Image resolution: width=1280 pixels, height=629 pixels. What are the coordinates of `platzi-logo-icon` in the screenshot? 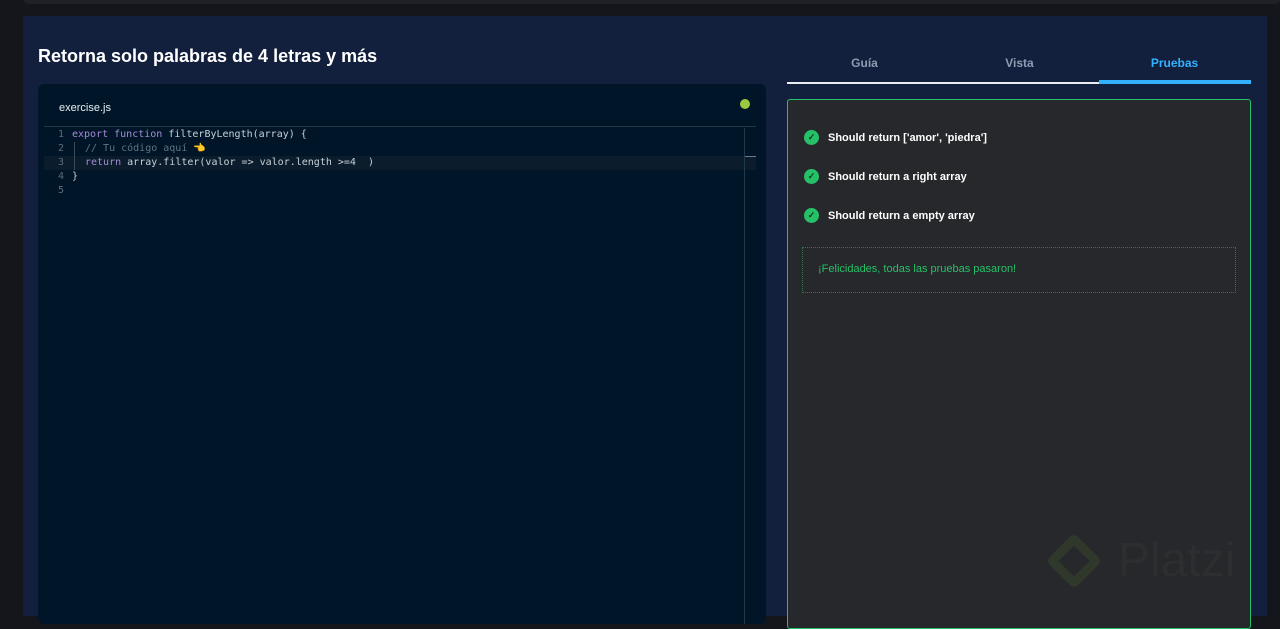 It's located at (1074, 560).